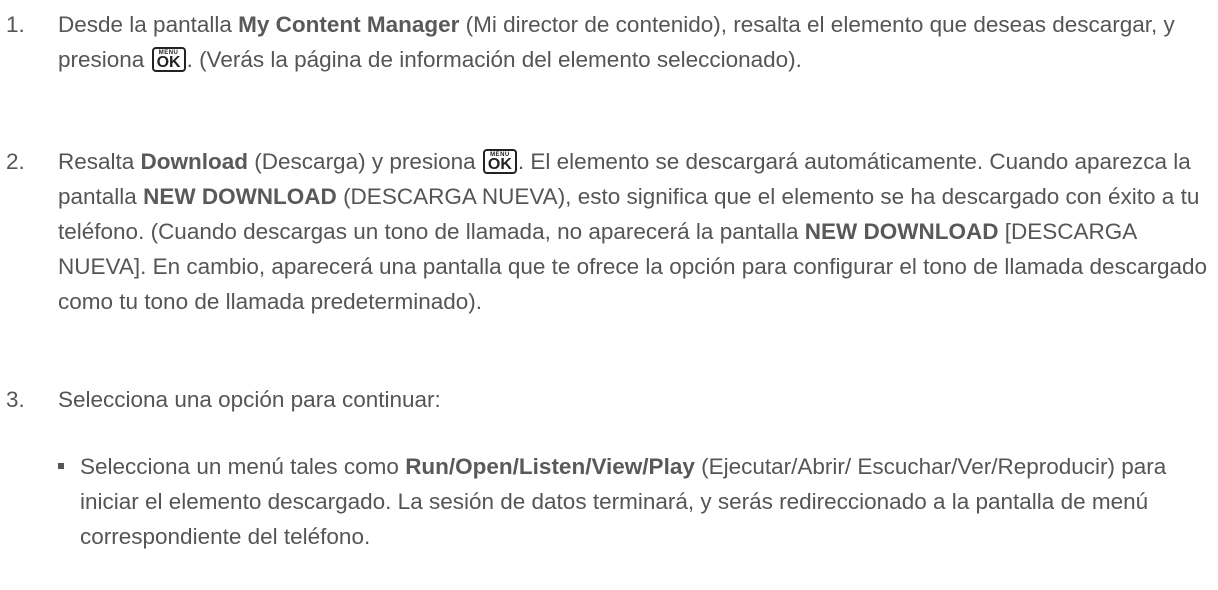 The width and height of the screenshot is (1218, 590). What do you see at coordinates (349, 24) in the screenshot?
I see `bold-term: My Content Manager` at bounding box center [349, 24].